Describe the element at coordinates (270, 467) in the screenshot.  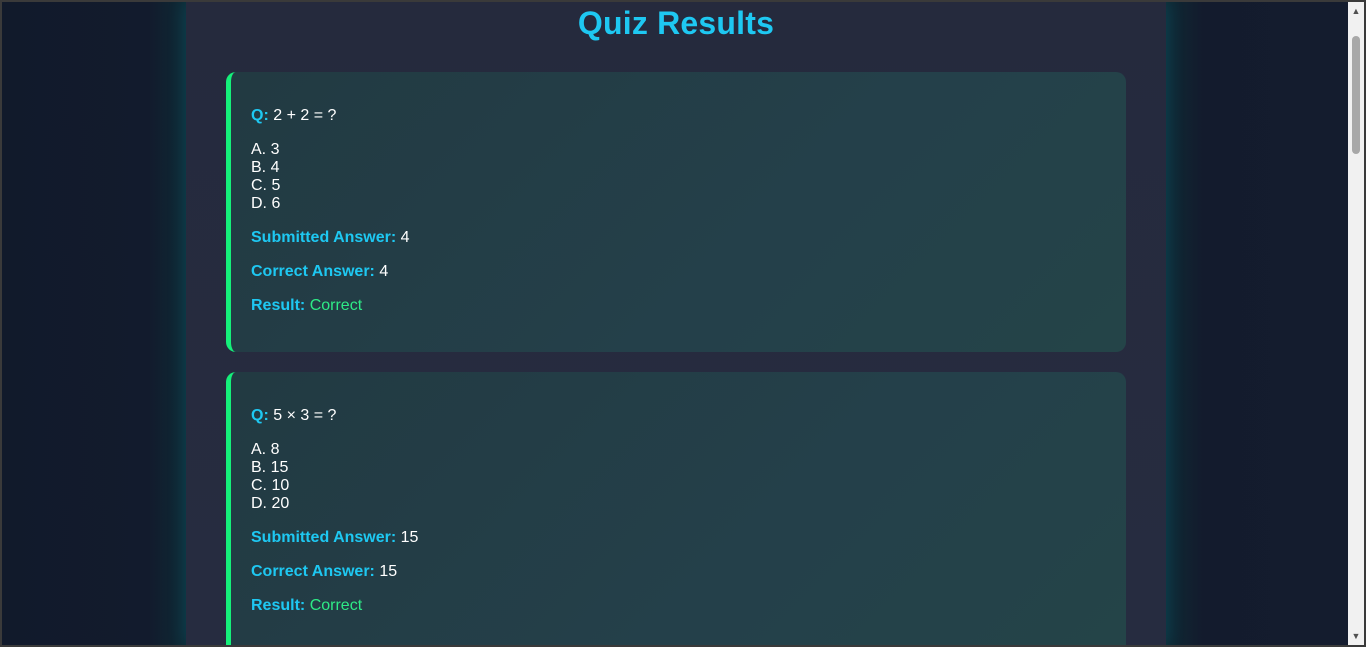
I see `option-item: B. 15` at that location.